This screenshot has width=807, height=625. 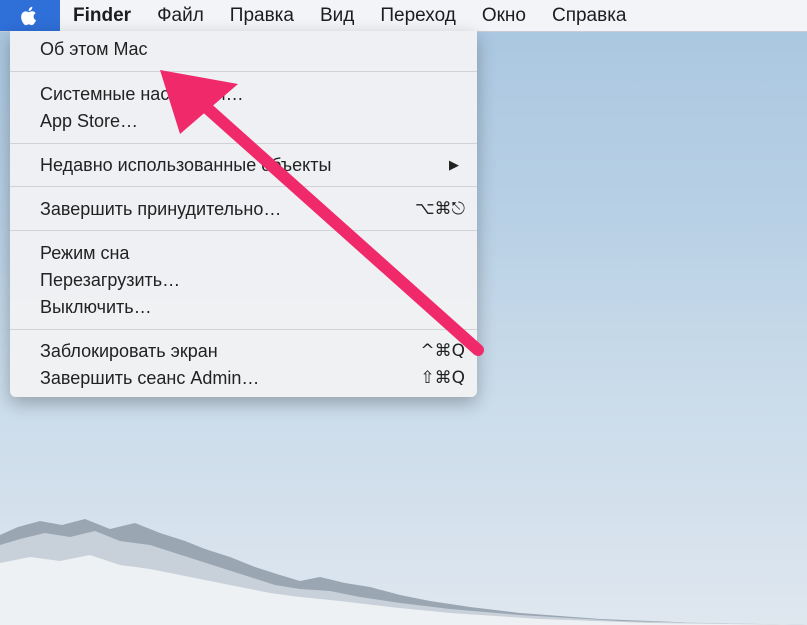 I want to click on apple-menu-button, so click(x=30, y=15).